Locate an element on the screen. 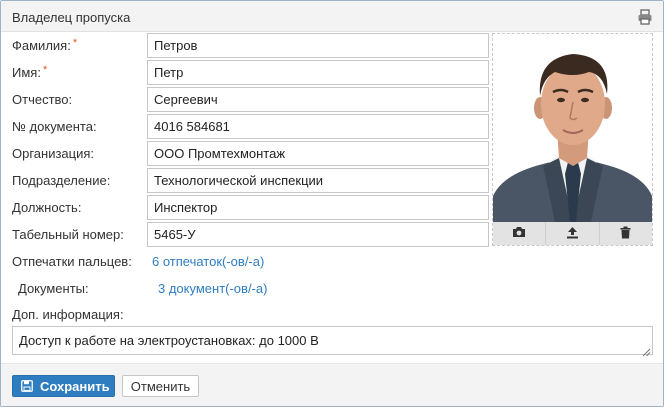 The image size is (664, 407). middlename-input: Сергеевич is located at coordinates (318, 99).